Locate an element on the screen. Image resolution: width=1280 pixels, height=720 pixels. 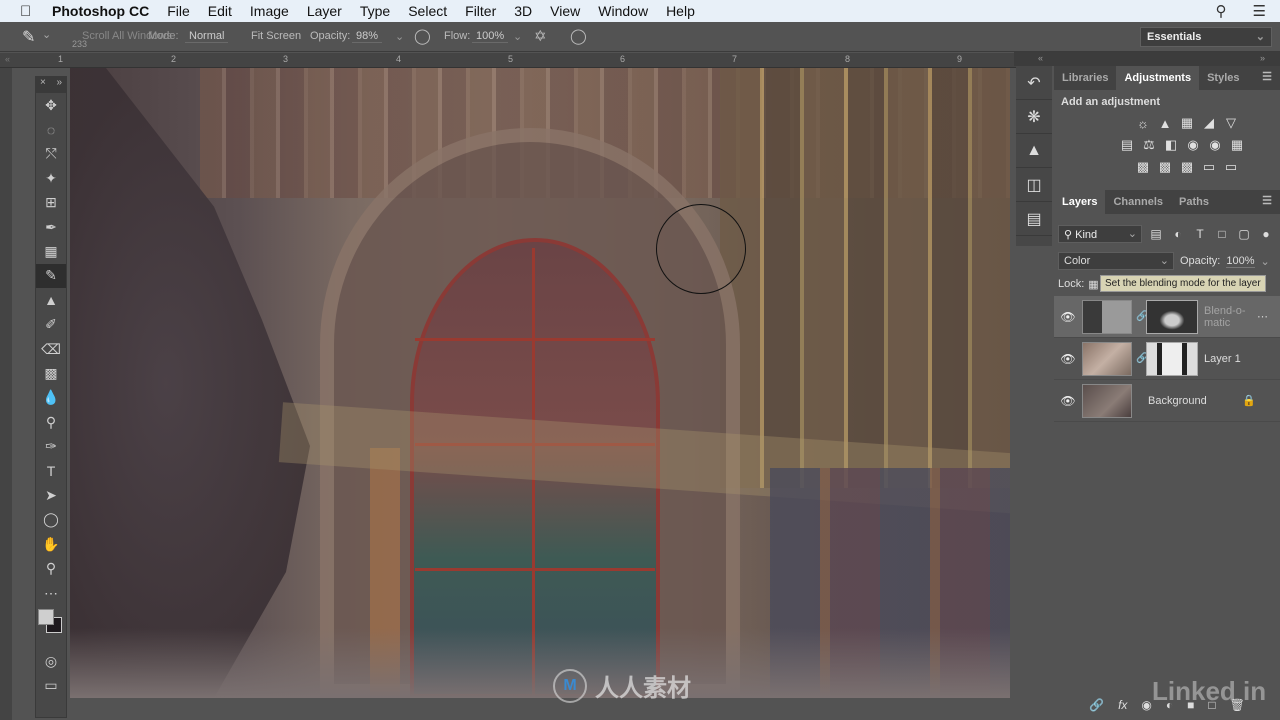
layer-name: Layer 1 is located at coordinates (1242, 359).